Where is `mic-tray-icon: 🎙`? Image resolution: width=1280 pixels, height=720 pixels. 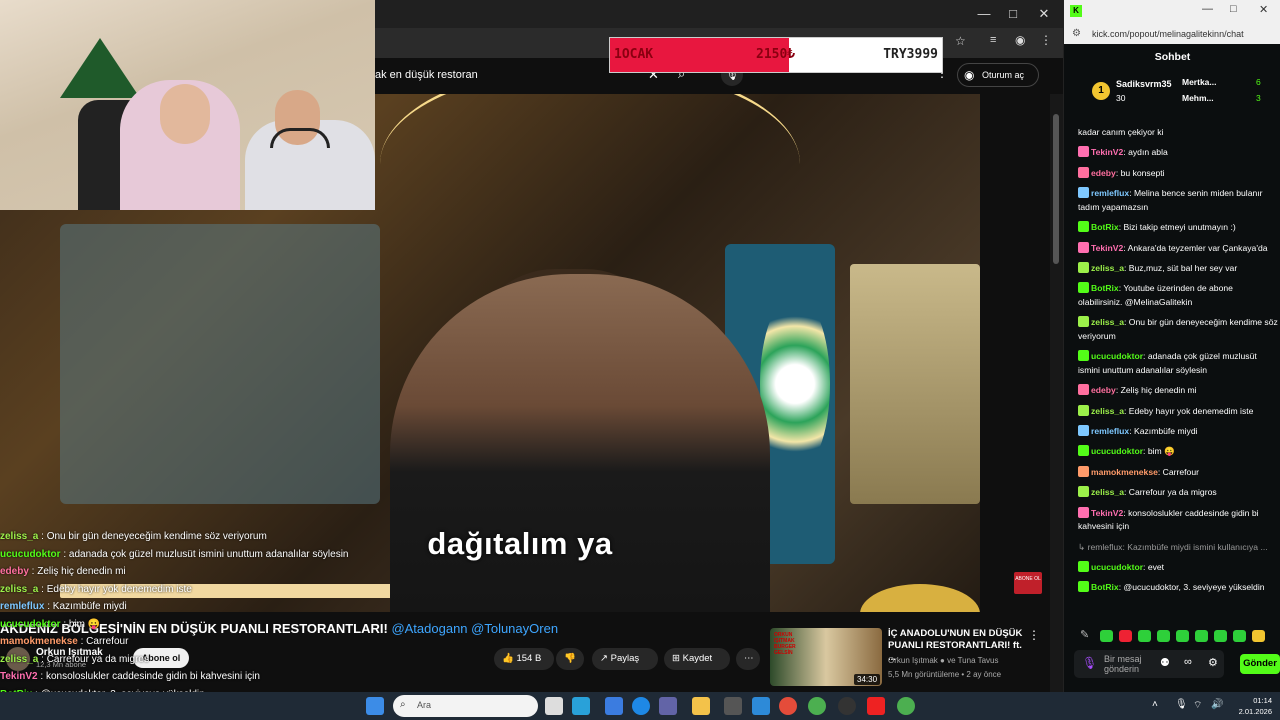 mic-tray-icon: 🎙 is located at coordinates (1181, 704).